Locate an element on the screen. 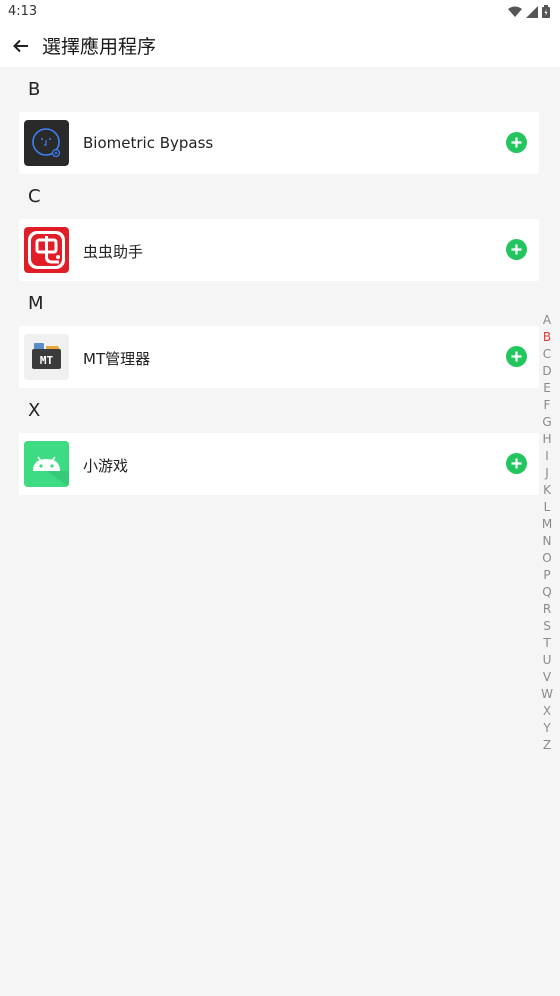 Image resolution: width=560 pixels, height=996 pixels. alphabet-index-letter: V is located at coordinates (547, 677).